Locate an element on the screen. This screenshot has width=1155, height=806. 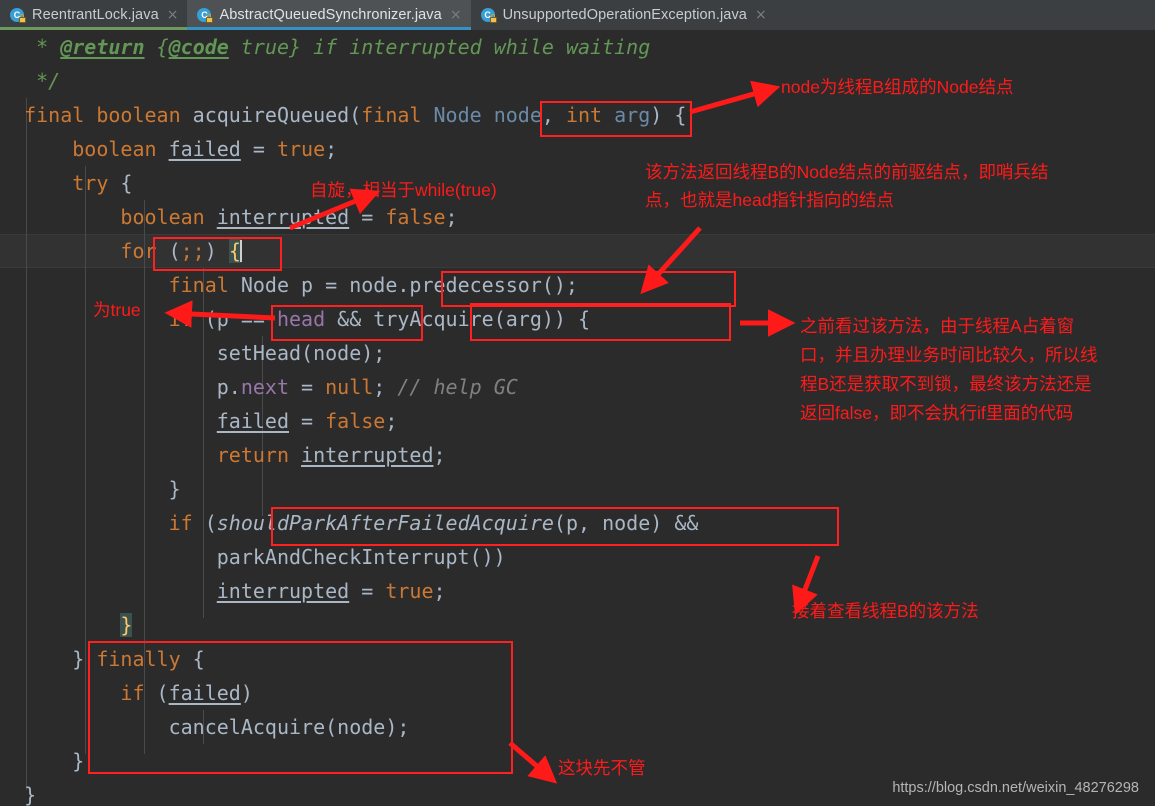
tab-label: ReentrantLock.java is located at coordinates (95, 15).